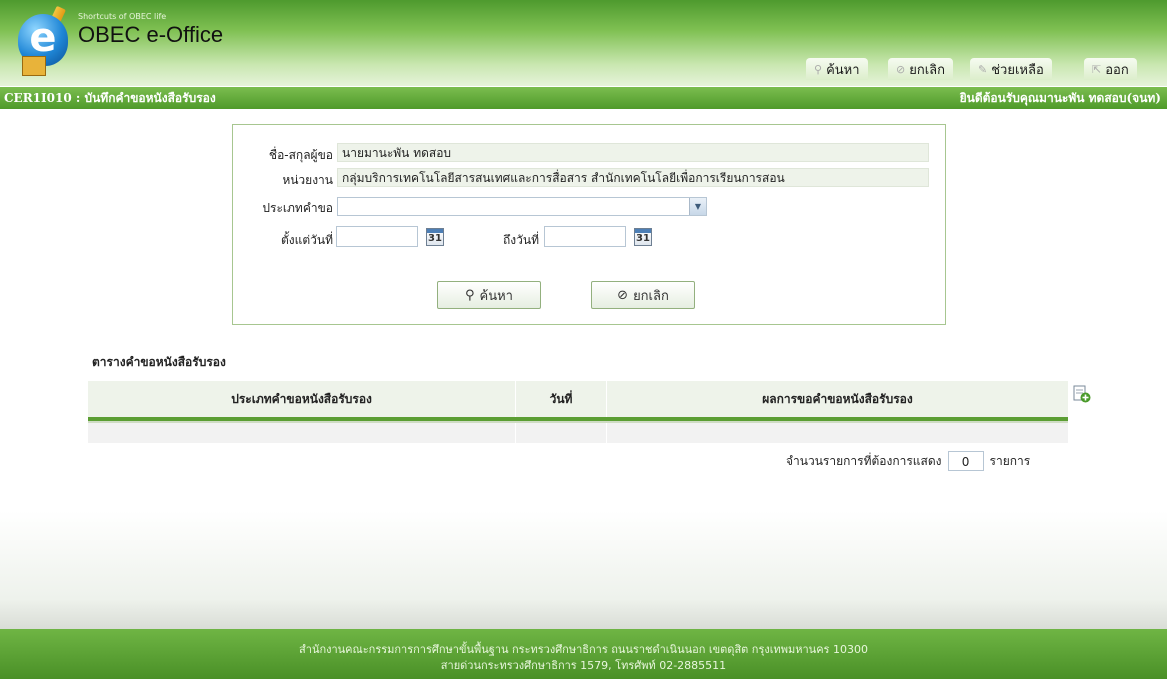 This screenshot has width=1167, height=679. What do you see at coordinates (837, 399) in the screenshot?
I see `column-header-result: ผลการขอคำขอหนังสือรับรอง` at bounding box center [837, 399].